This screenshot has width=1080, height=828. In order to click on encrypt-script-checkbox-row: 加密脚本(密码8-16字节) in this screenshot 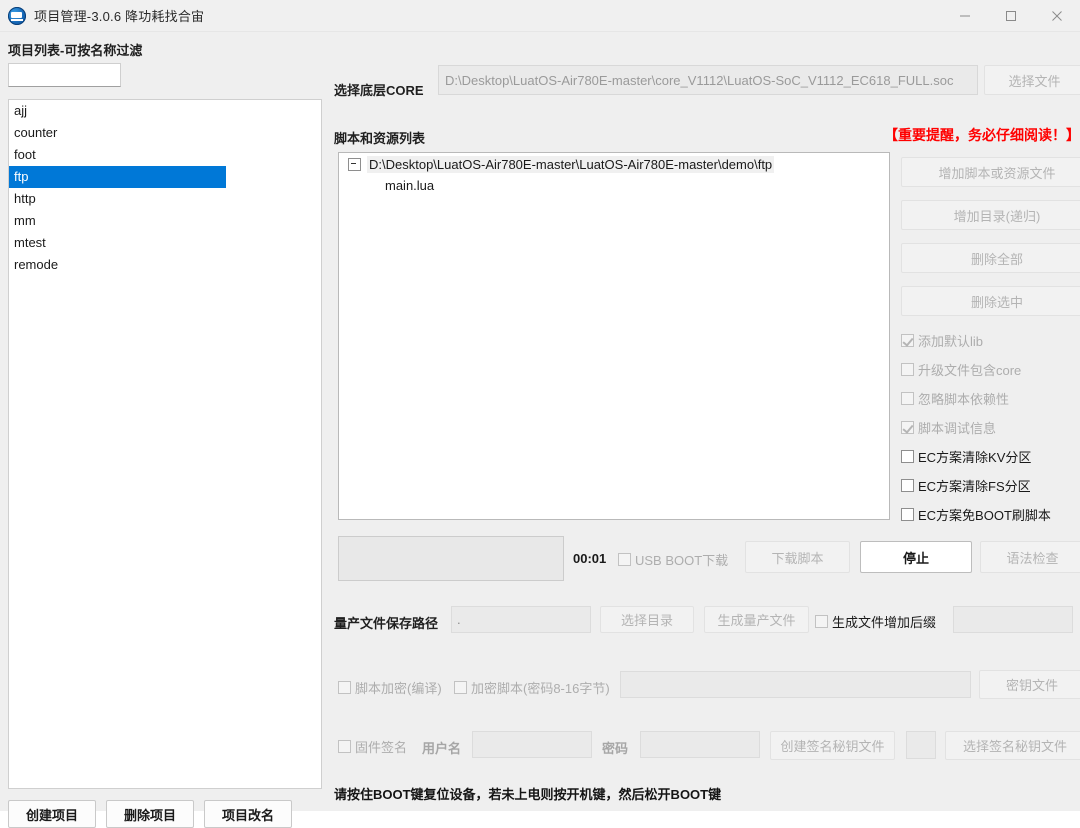, I will do `click(532, 687)`.